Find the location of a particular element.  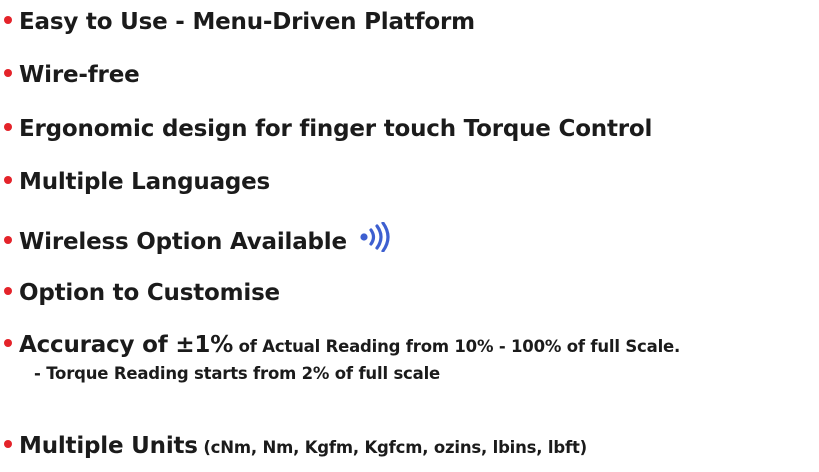

feature-item-multiple-languages: Multiple Languages is located at coordinates (137, 182).